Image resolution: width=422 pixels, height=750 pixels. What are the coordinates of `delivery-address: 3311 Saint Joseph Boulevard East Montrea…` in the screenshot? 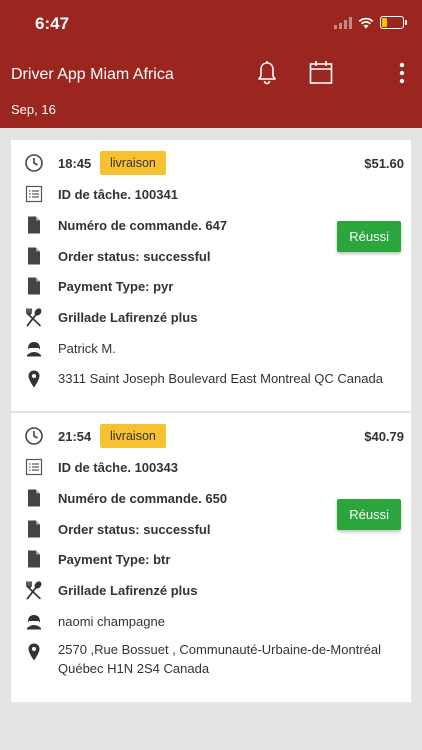 It's located at (220, 378).